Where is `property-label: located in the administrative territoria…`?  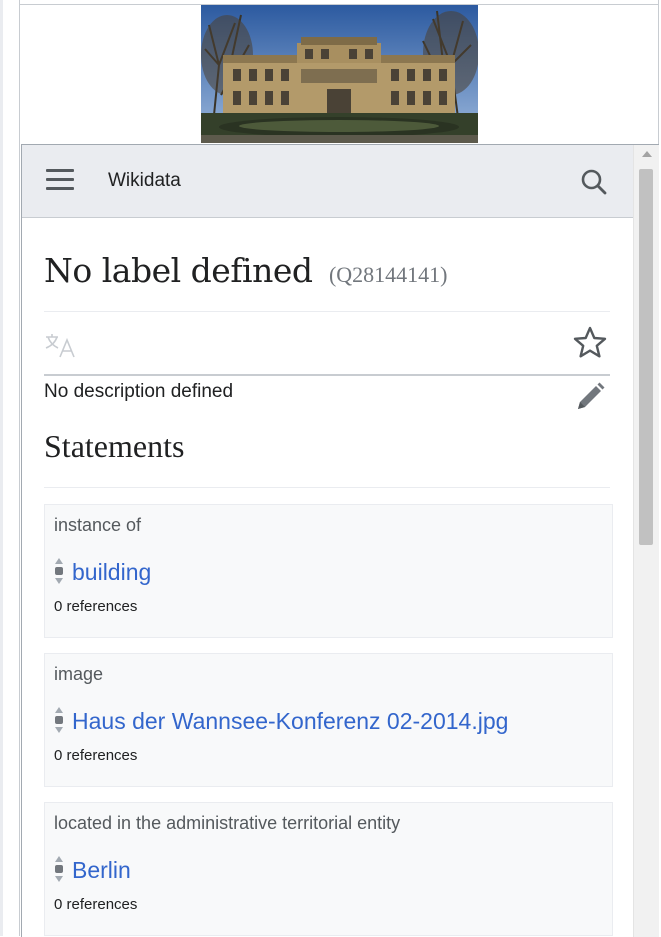
property-label: located in the administrative territoria… is located at coordinates (227, 823).